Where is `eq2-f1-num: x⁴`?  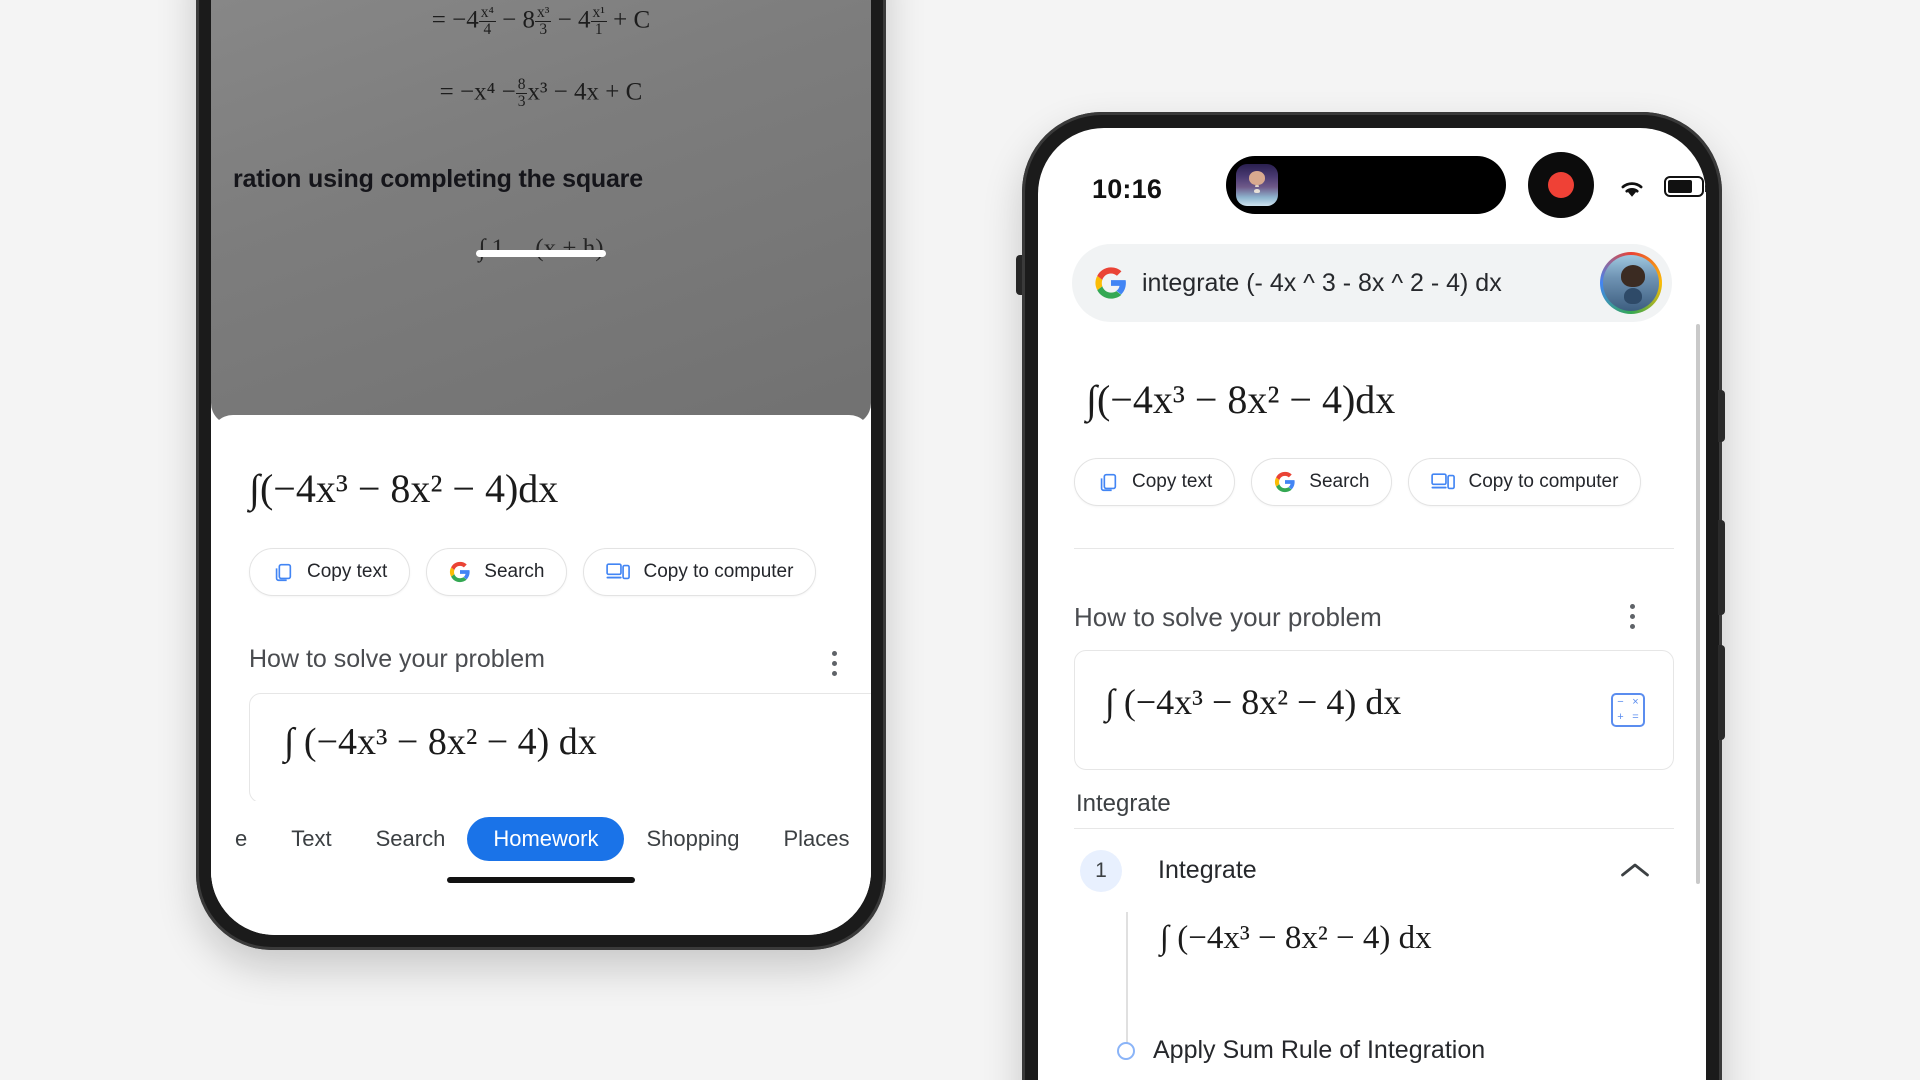
eq2-f1-num: x⁴ is located at coordinates (487, 13).